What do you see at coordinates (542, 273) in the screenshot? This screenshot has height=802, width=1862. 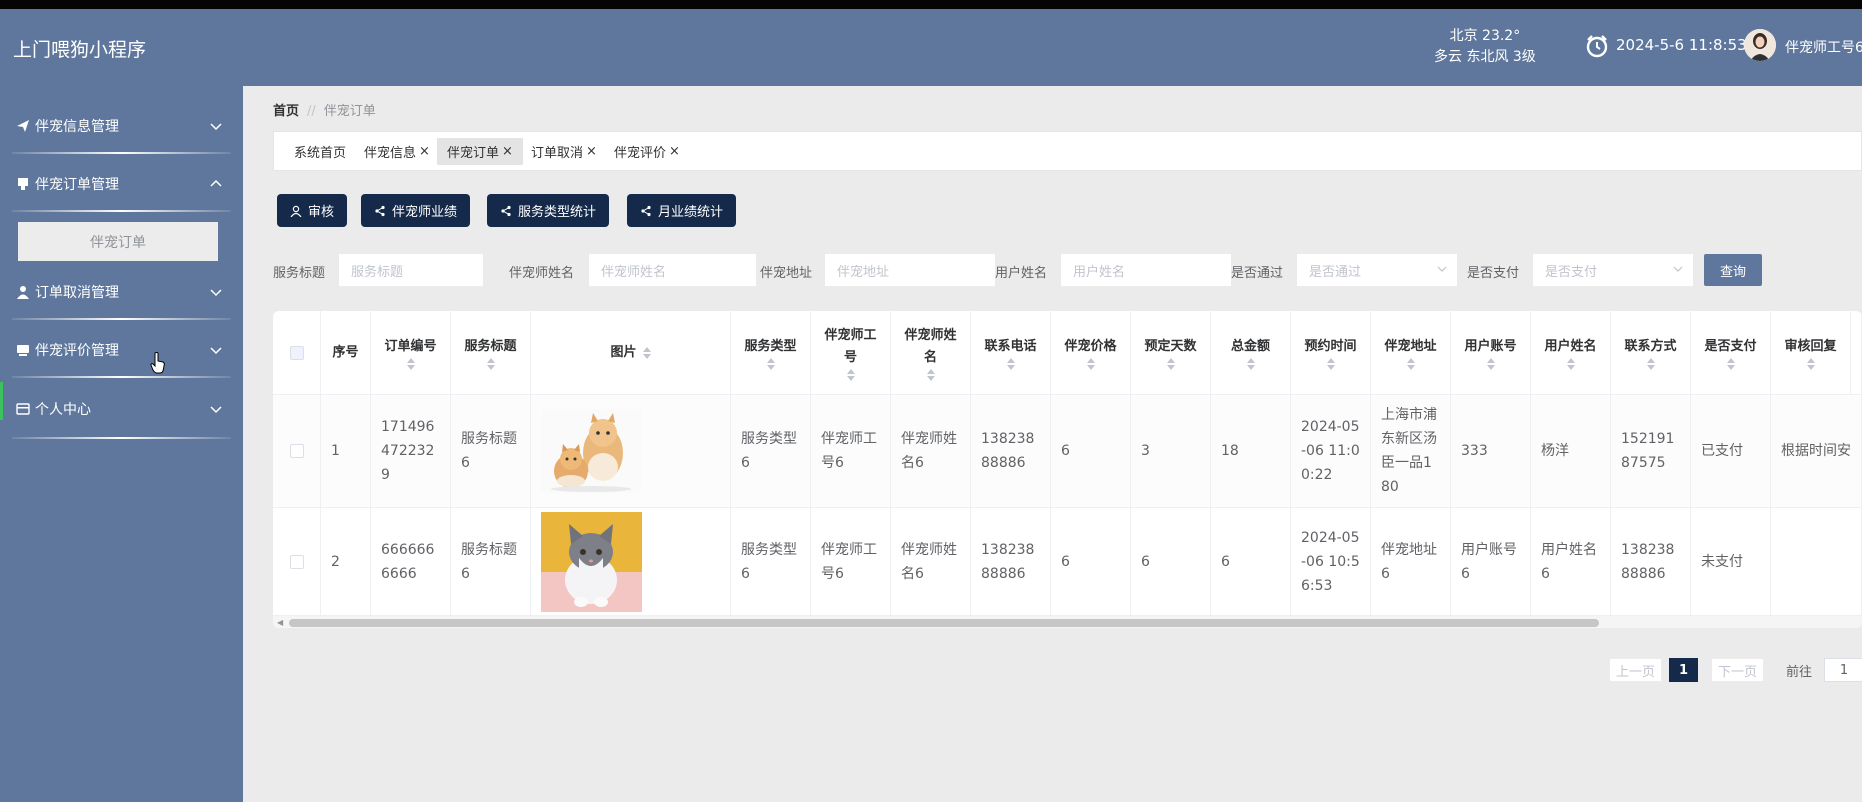 I see `filter-label-sitter-name: 伴宠师姓名` at bounding box center [542, 273].